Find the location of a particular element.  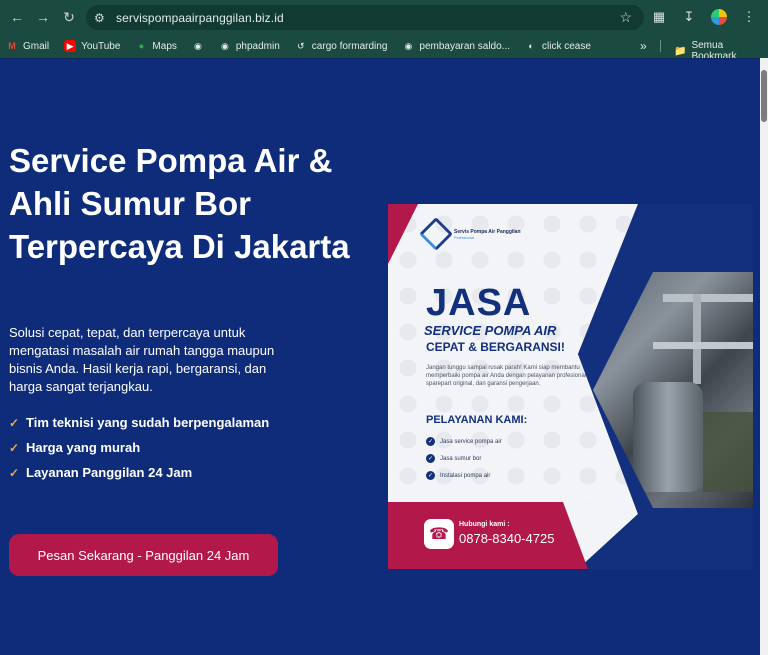

forward-icon: → is located at coordinates (43, 17).